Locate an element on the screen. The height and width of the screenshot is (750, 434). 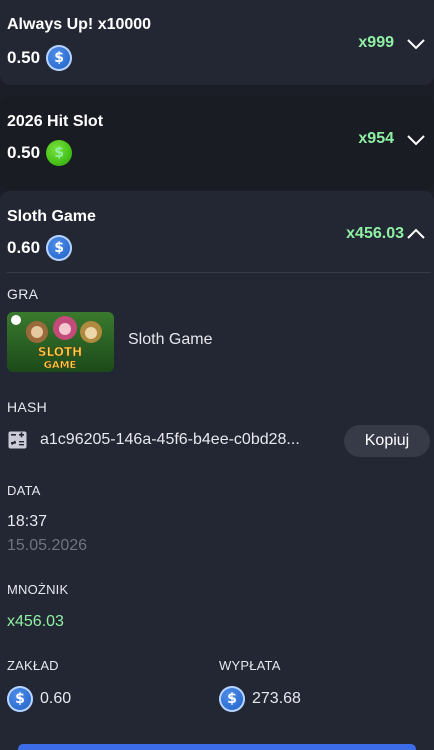
sloth-game-image: SLOTH GAME is located at coordinates (60, 342).